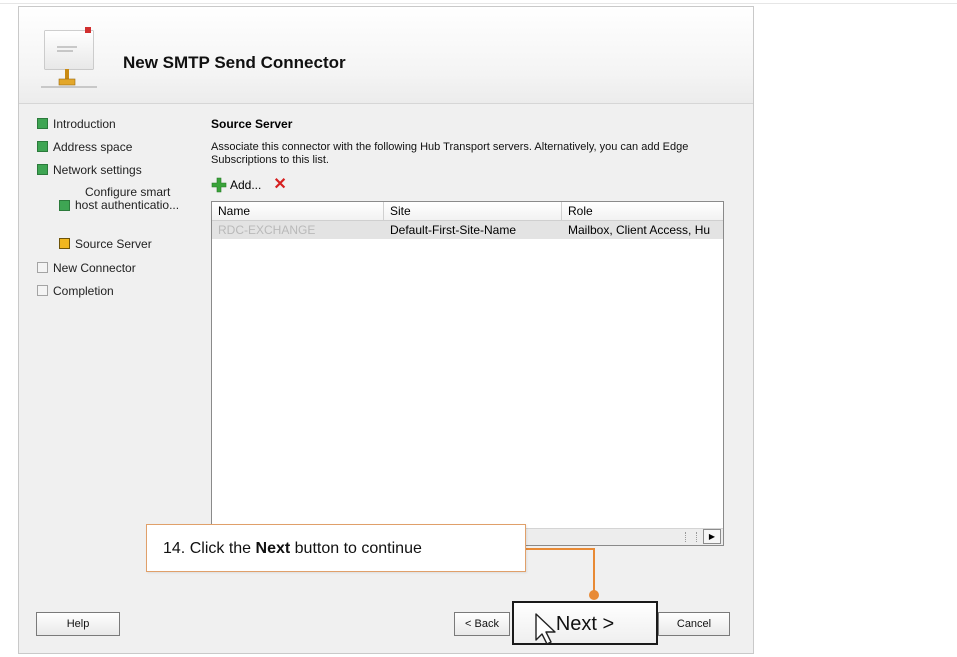  Describe the element at coordinates (691, 537) in the screenshot. I see `scrollbar-grip` at that location.